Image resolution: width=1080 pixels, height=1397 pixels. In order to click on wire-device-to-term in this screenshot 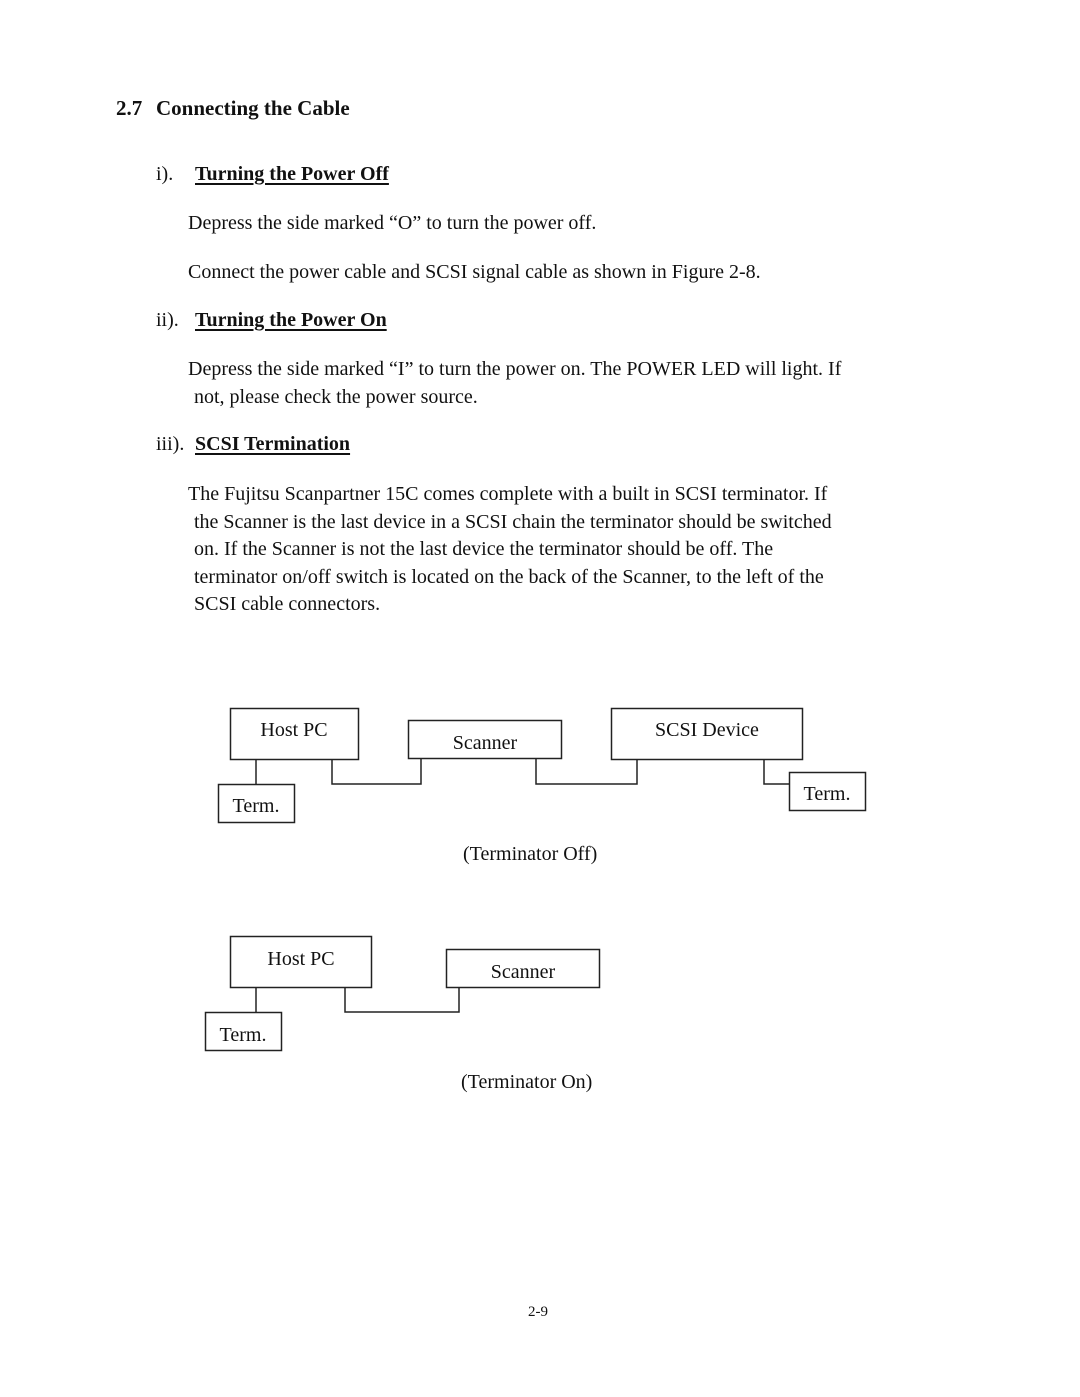, I will do `click(776, 772)`.